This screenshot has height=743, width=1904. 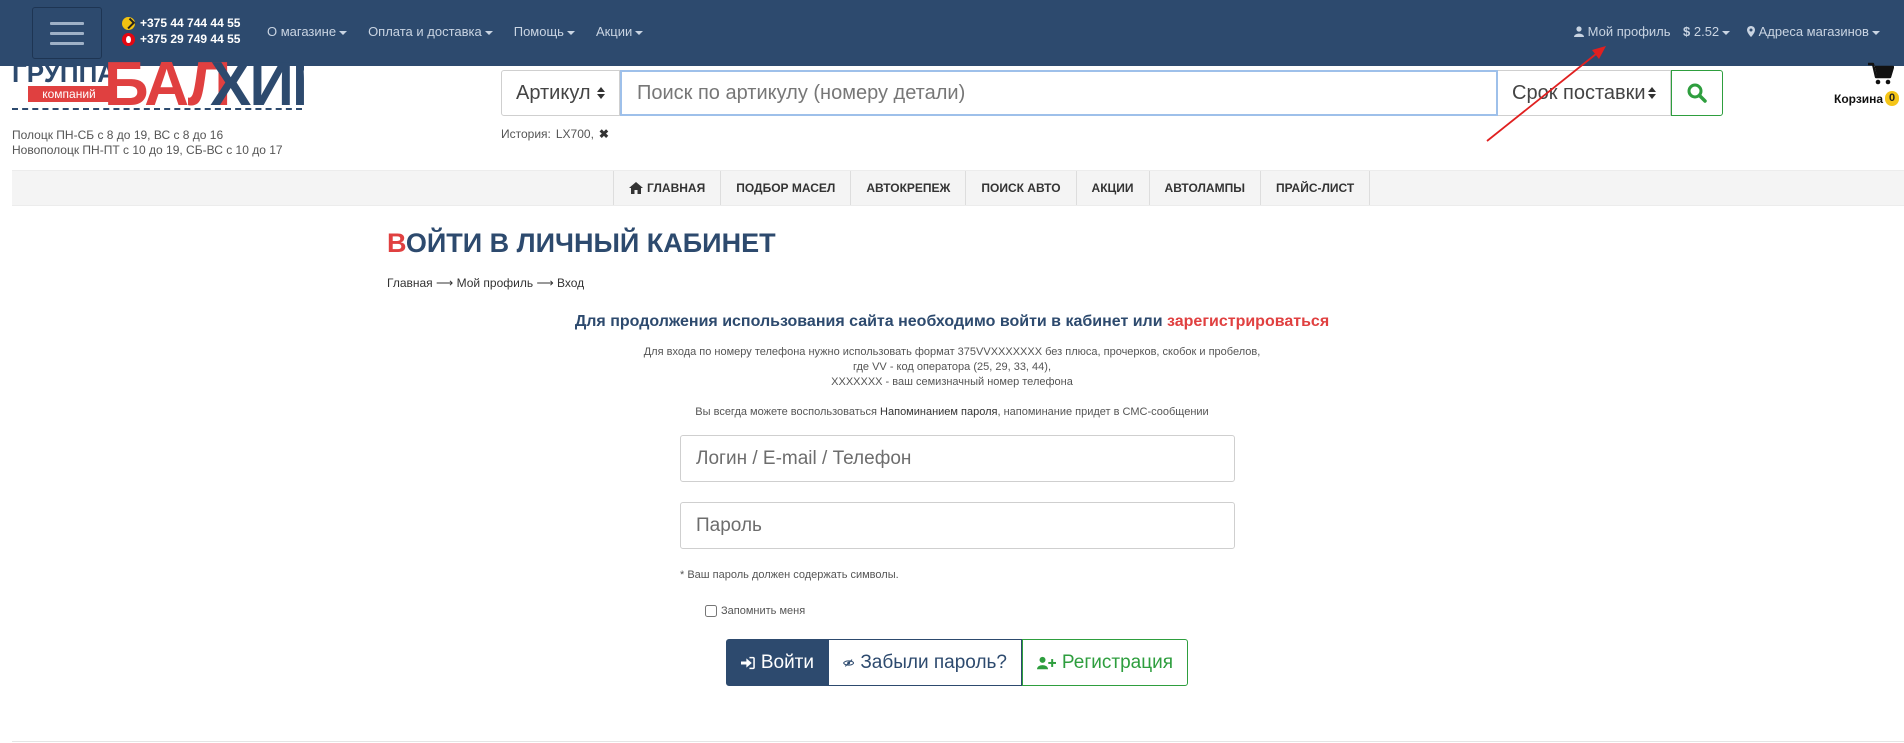 I want to click on nav-about-label: О магазине, so click(x=302, y=31).